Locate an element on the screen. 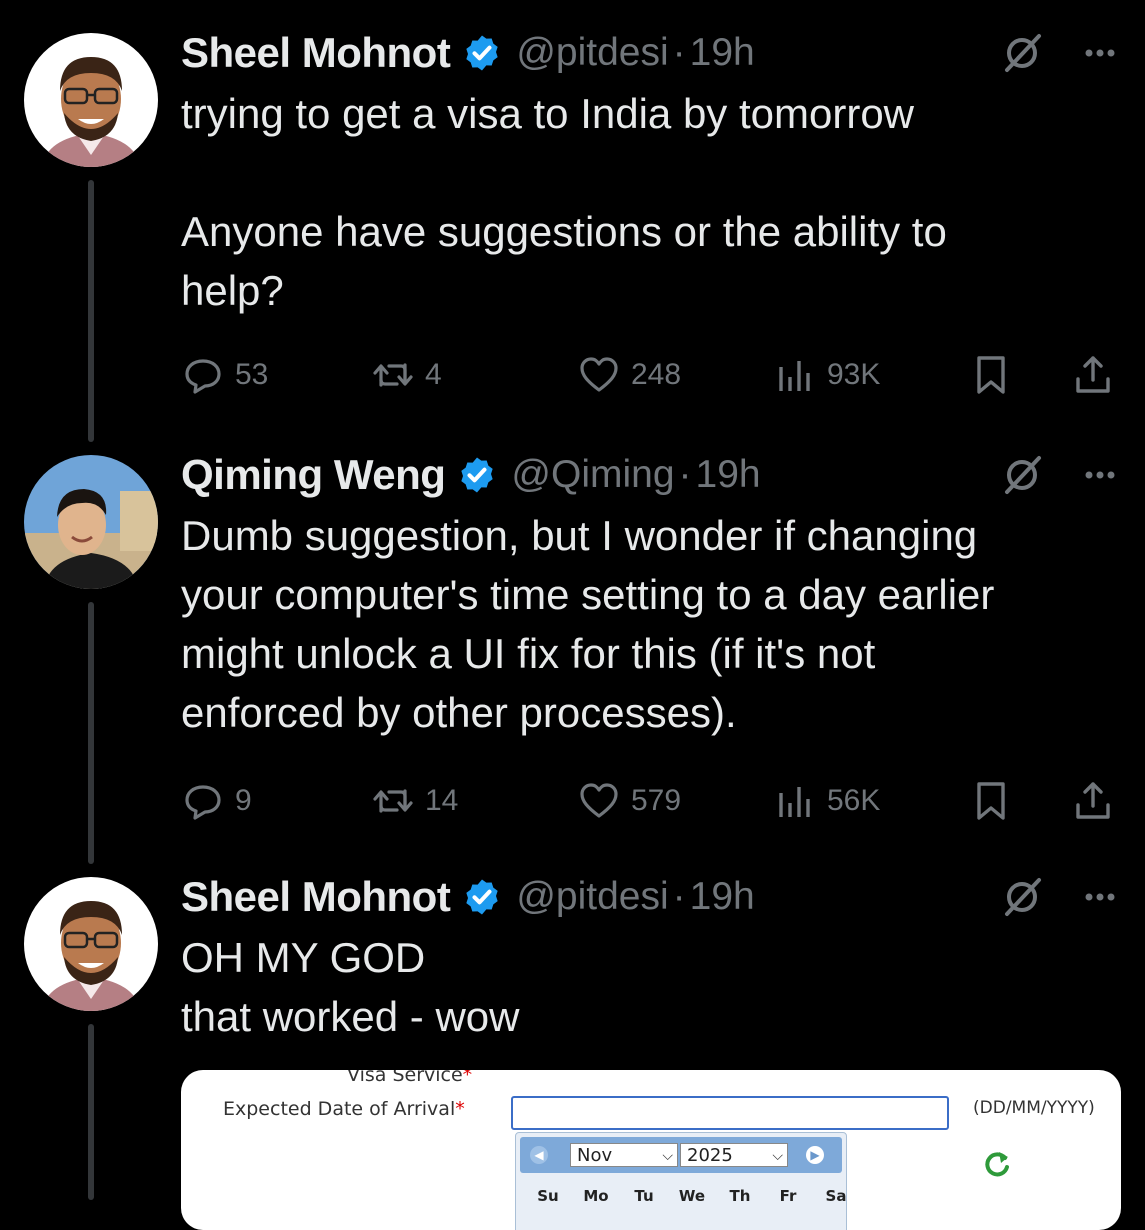 The width and height of the screenshot is (1145, 1230). reply-button: 9 is located at coordinates (216, 801).